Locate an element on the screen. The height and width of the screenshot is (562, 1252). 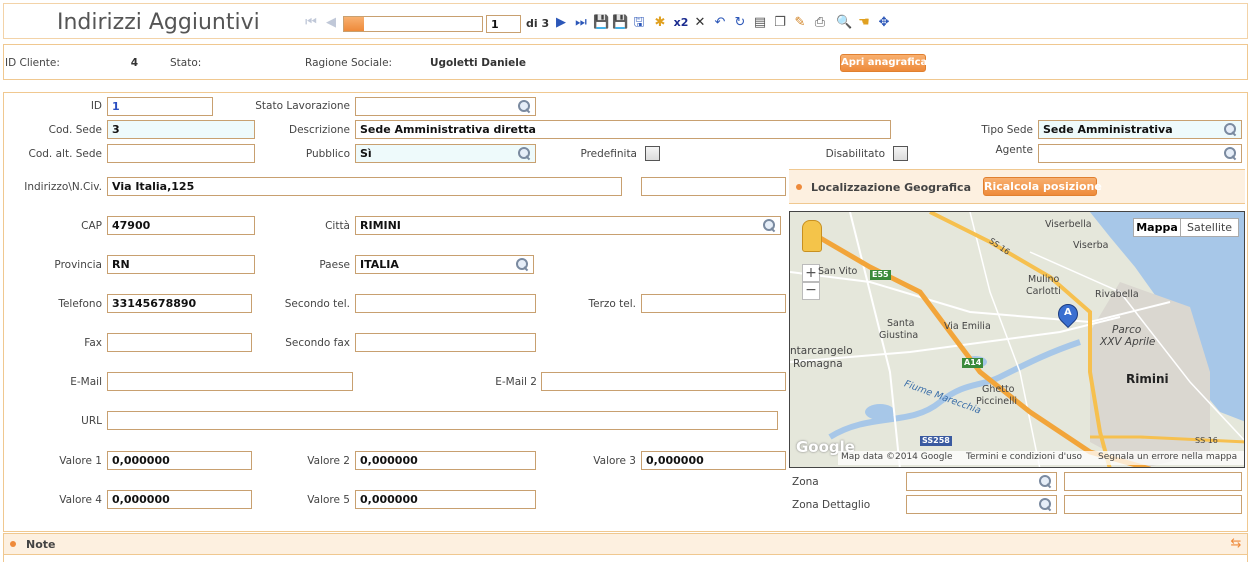
cod-alt-sede-field is located at coordinates (181, 153).